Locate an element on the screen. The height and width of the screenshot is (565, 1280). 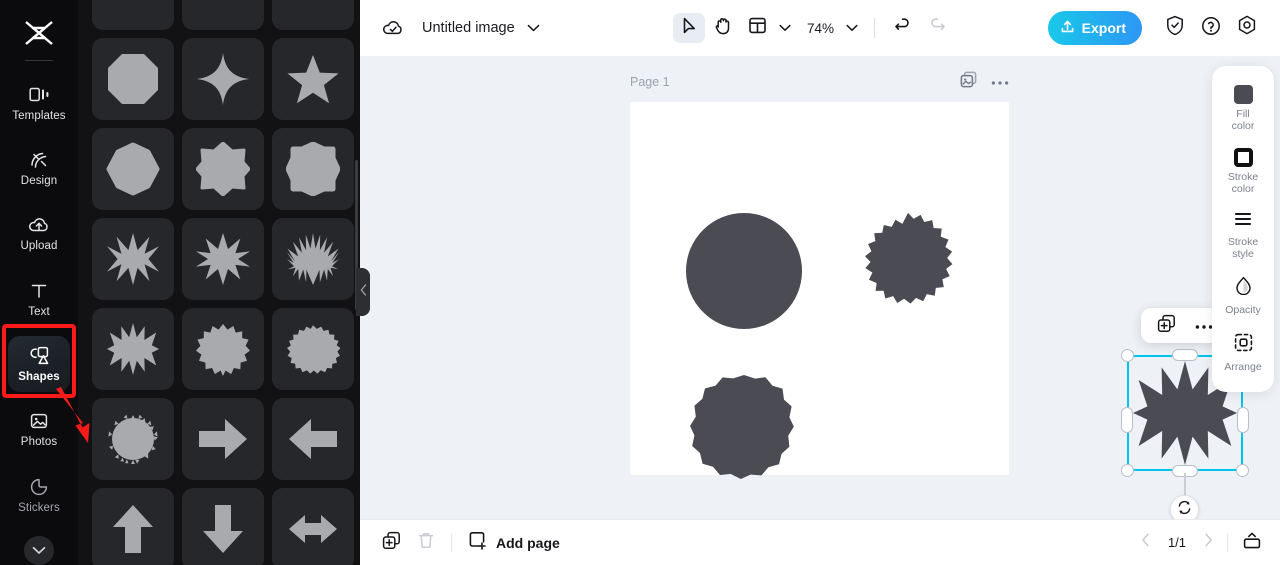
capcut-logo-icon is located at coordinates (39, 33).